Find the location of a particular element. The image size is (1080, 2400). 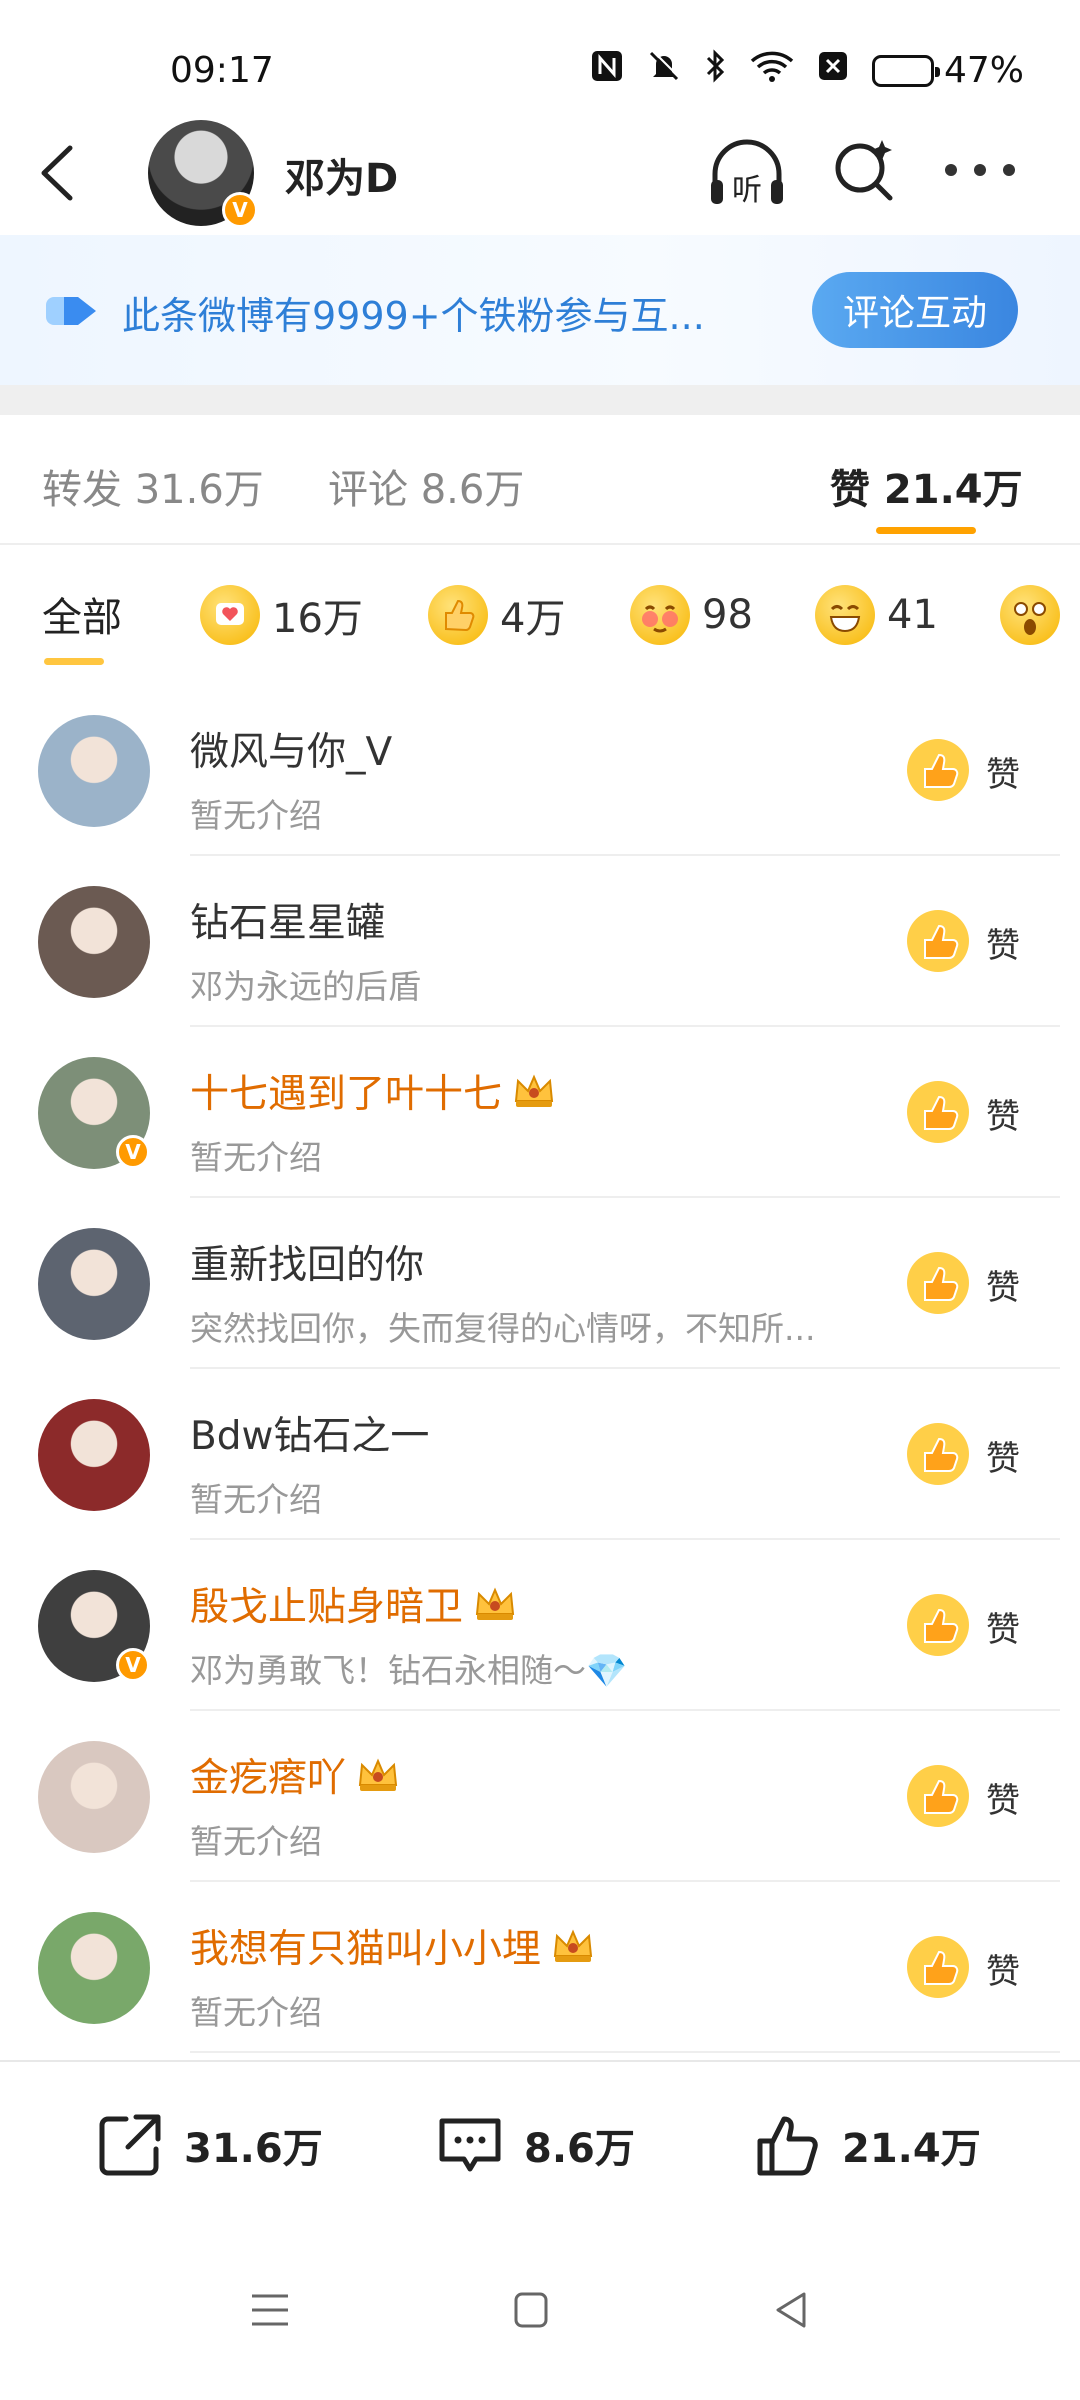

home-square-icon is located at coordinates (531, 2310).